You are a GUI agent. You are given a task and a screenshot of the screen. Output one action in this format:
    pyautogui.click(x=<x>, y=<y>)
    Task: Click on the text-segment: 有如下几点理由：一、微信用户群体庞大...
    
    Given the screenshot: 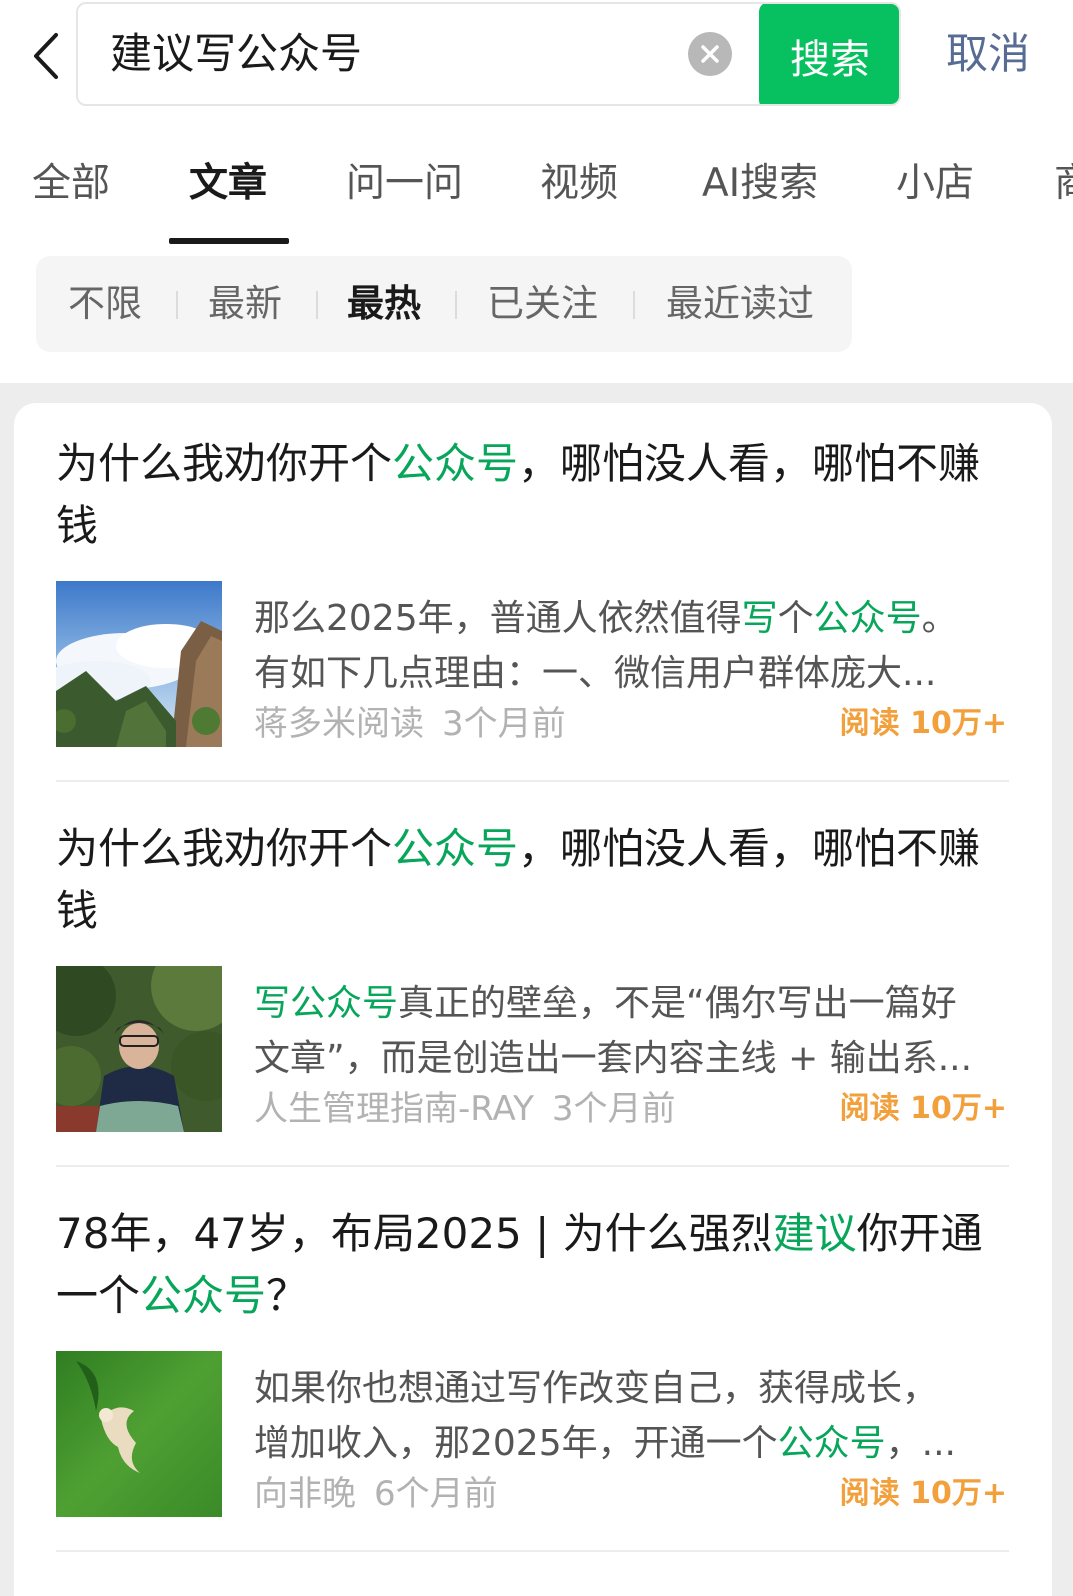 What is the action you would take?
    pyautogui.click(x=595, y=673)
    